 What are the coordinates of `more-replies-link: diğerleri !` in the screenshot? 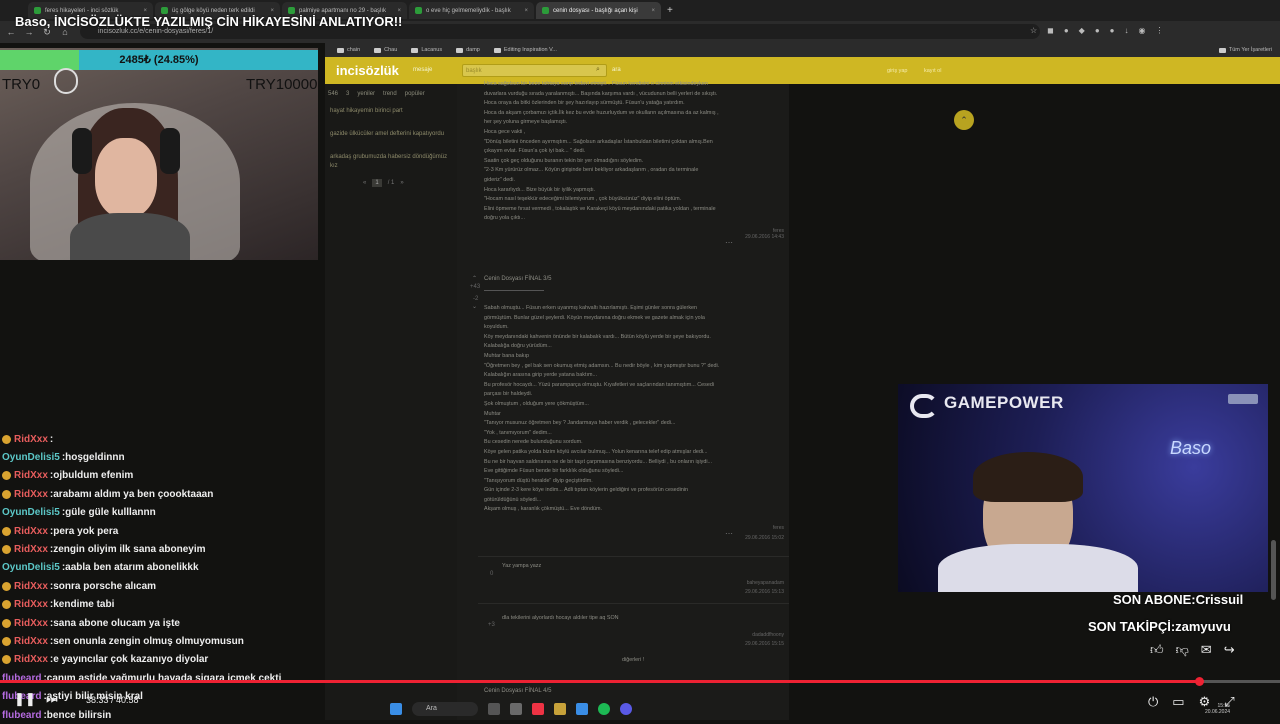 It's located at (633, 661).